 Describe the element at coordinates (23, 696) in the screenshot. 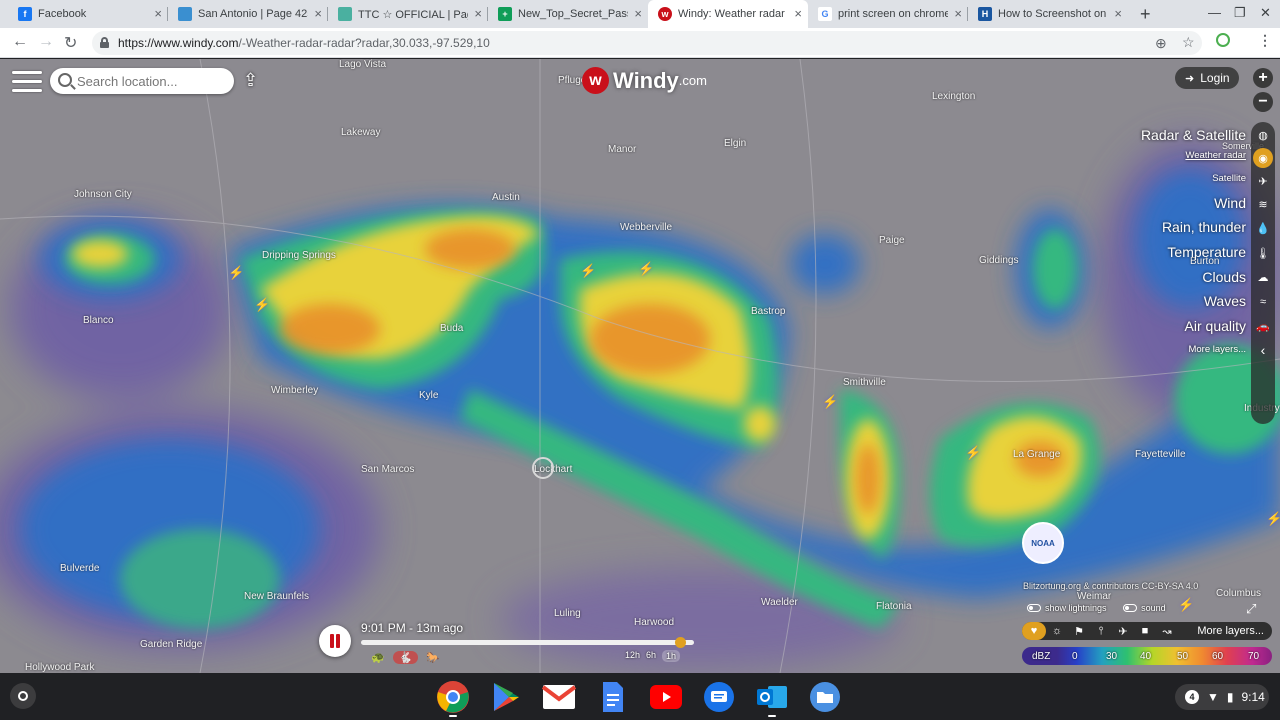

I see `launcher-icon` at that location.